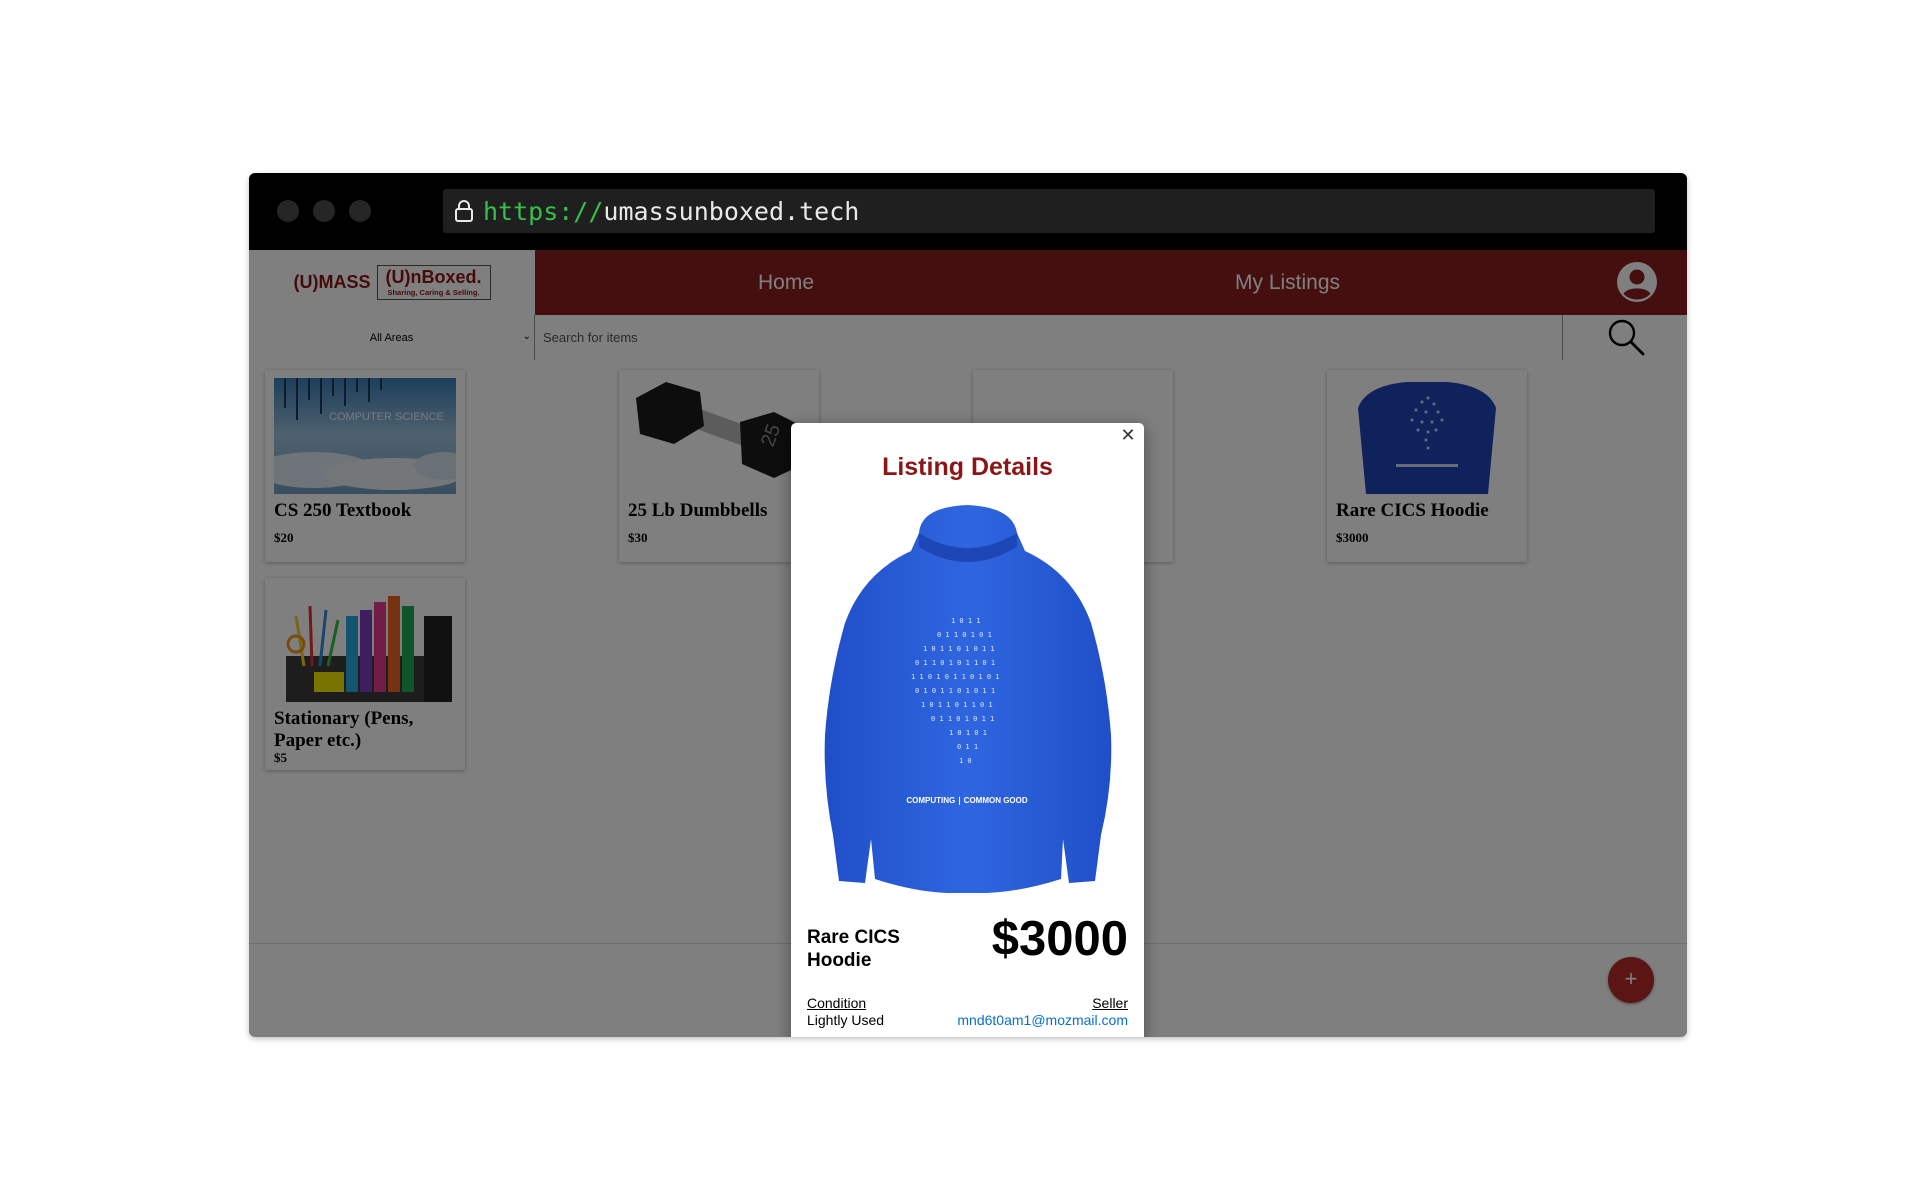 This screenshot has width=1920, height=1200. I want to click on svg-text: 0 1 1 0 1 0 1 1 0 1, so click(955, 663).